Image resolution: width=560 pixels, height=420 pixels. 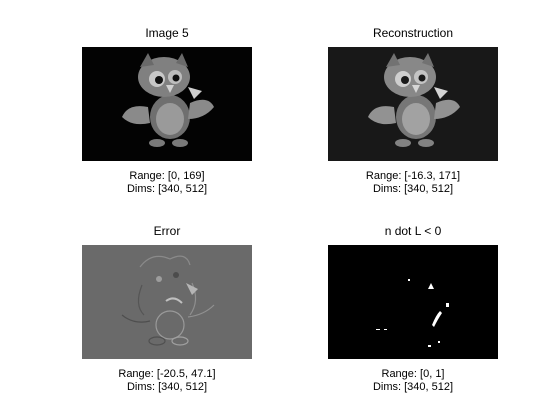 I want to click on panel-title: Error, so click(x=167, y=231).